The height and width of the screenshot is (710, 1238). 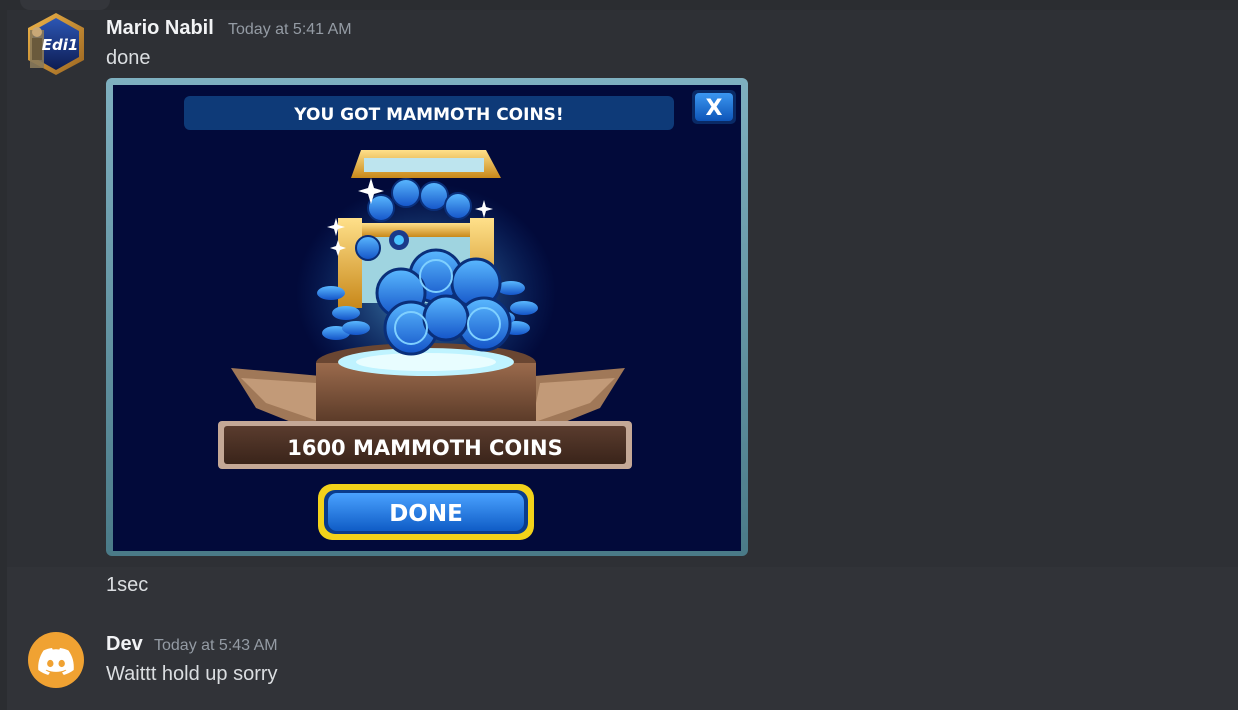 I want to click on discord-logo-icon, so click(x=56, y=661).